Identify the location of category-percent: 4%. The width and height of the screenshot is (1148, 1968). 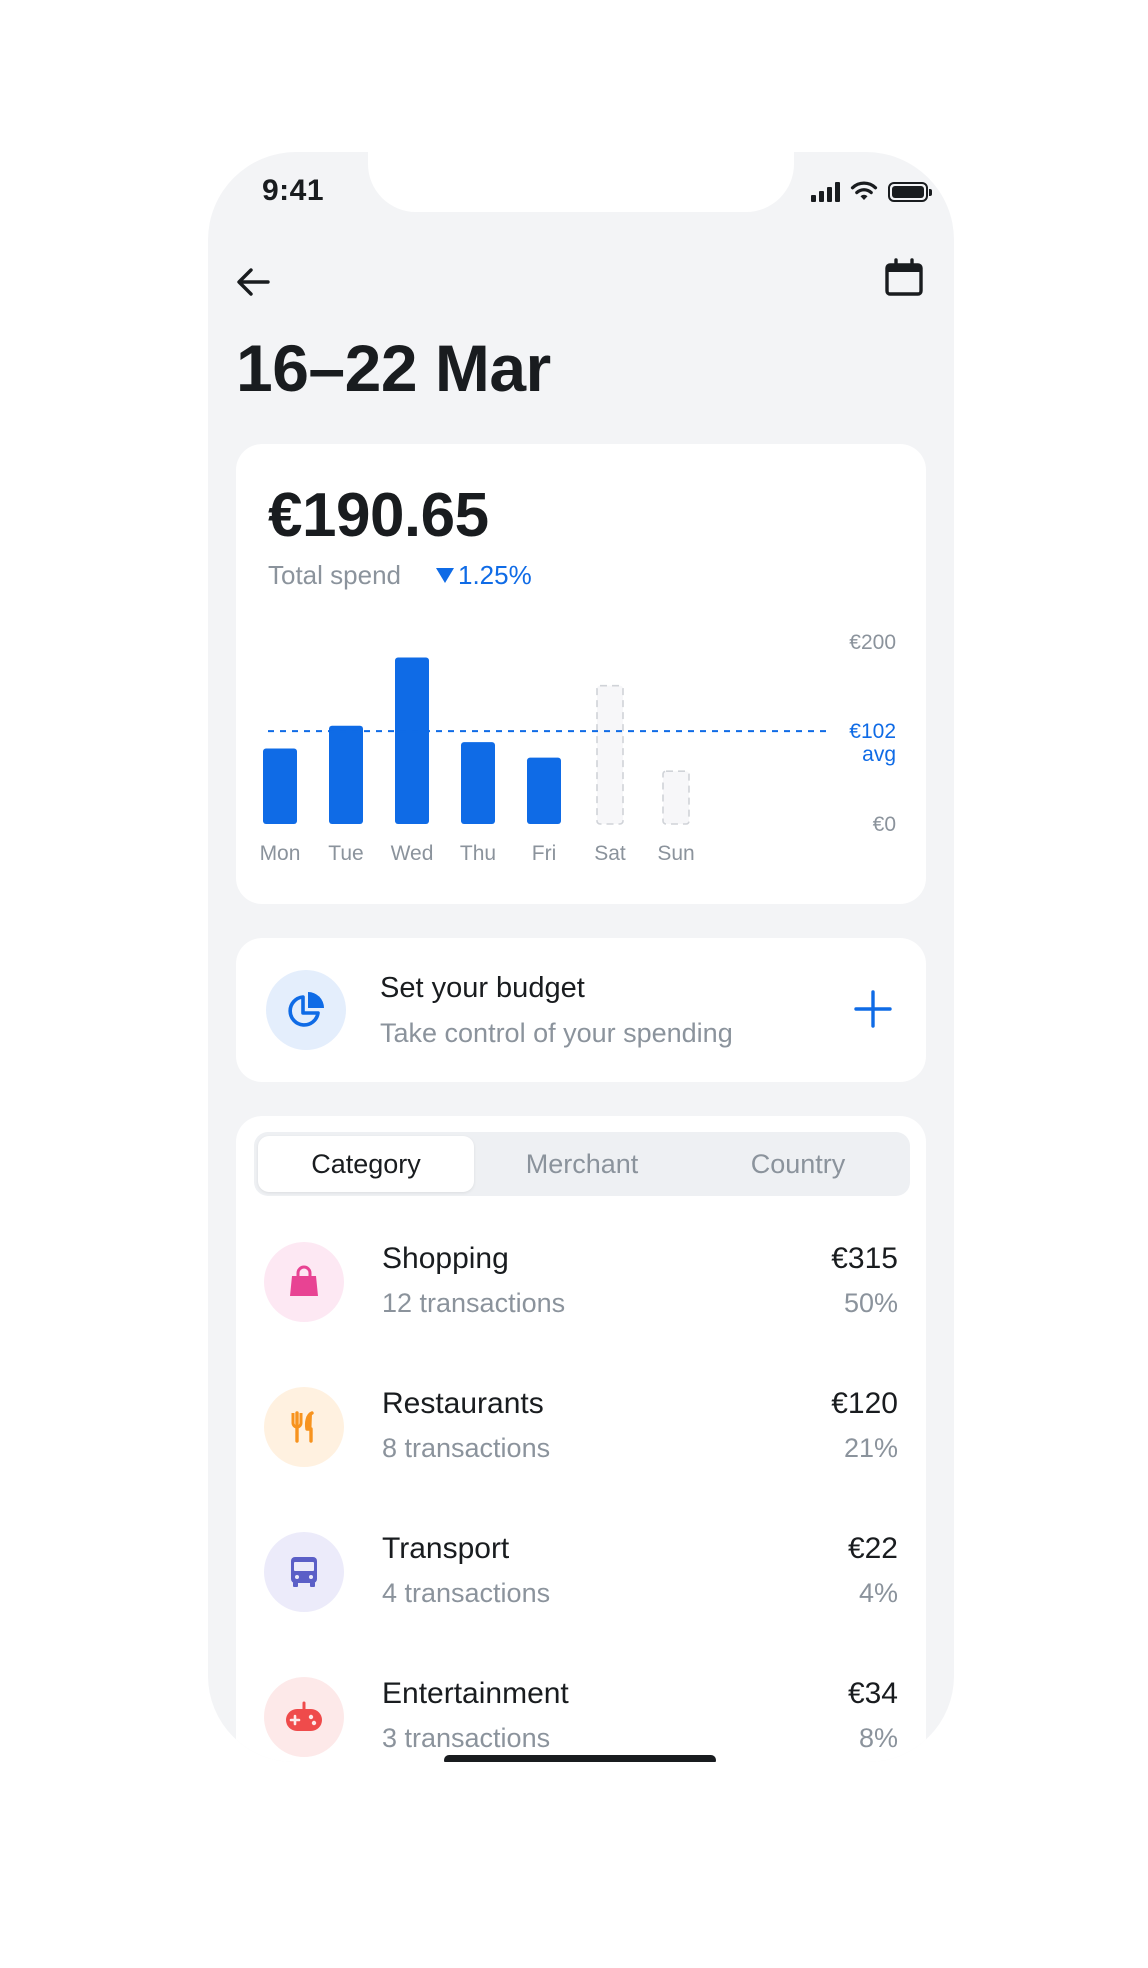
(878, 1593).